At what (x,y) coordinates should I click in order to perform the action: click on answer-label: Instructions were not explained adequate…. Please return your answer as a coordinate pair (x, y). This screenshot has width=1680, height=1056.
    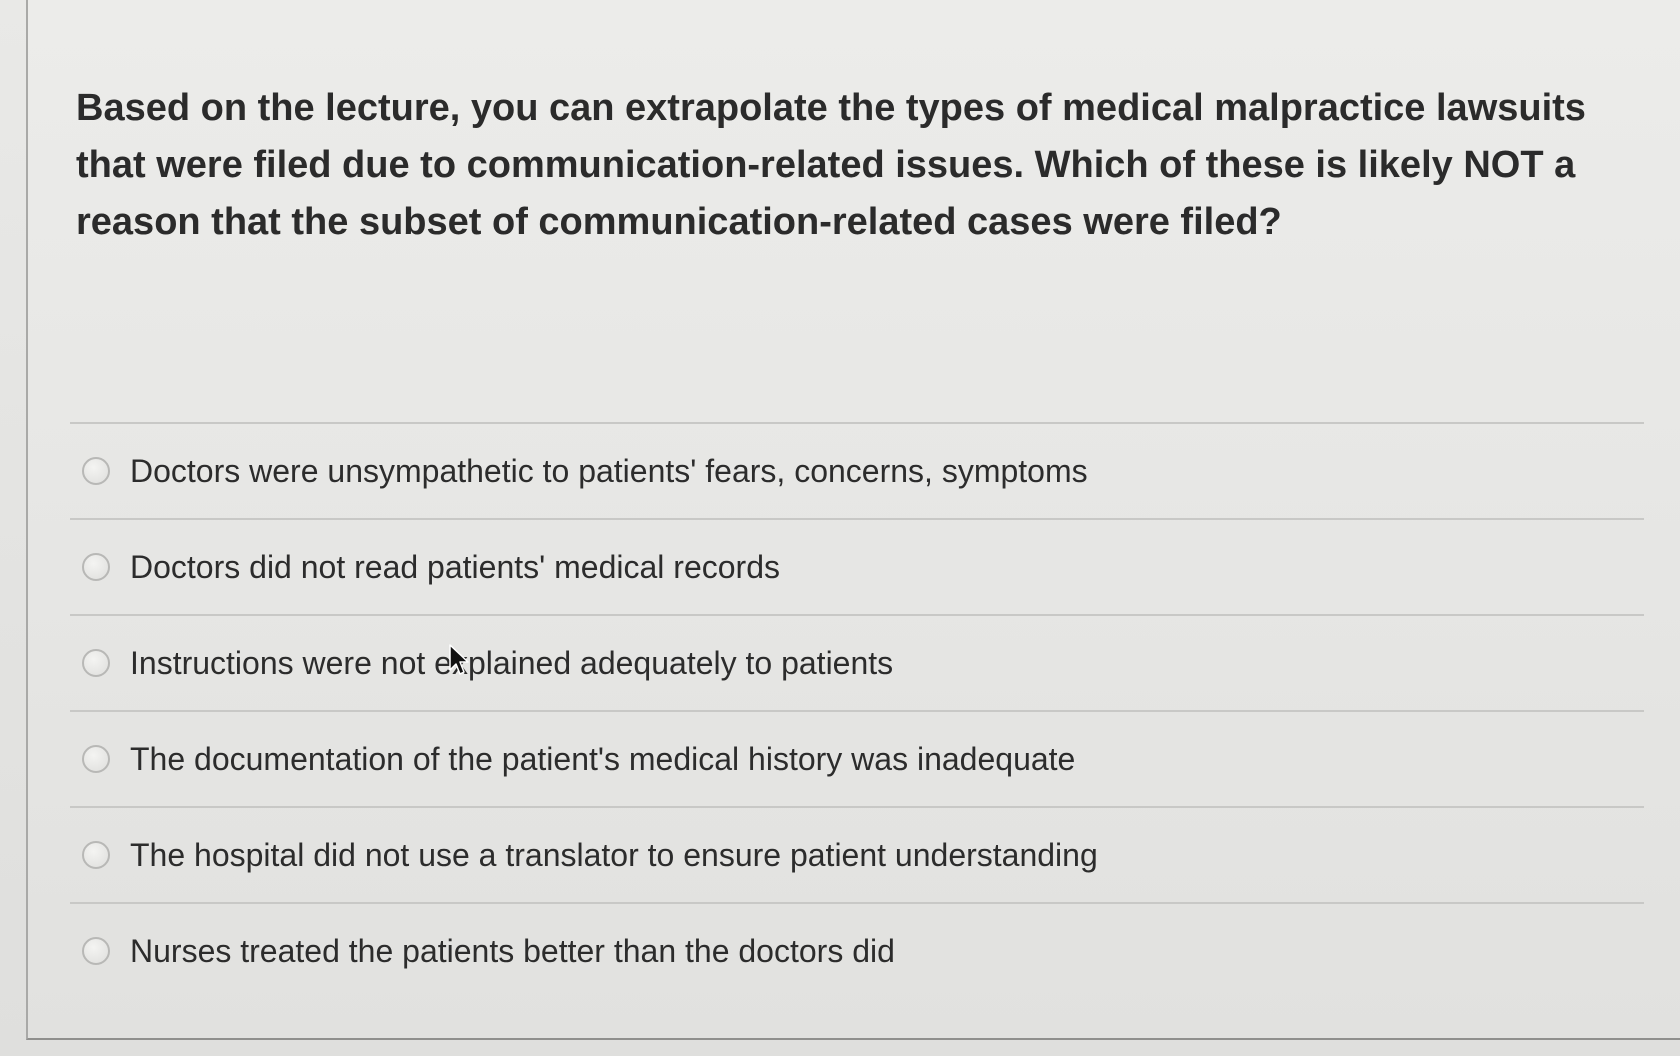
    Looking at the image, I should click on (512, 662).